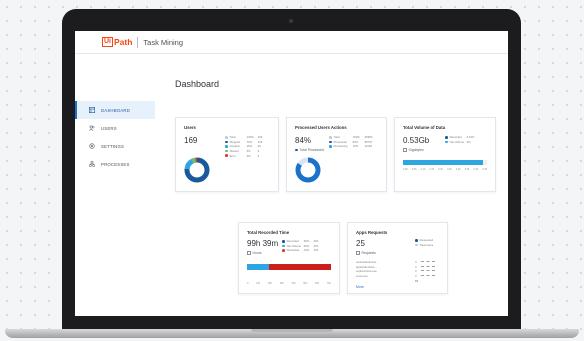 This screenshot has width=584, height=341. I want to click on users-count: 169, so click(191, 140).